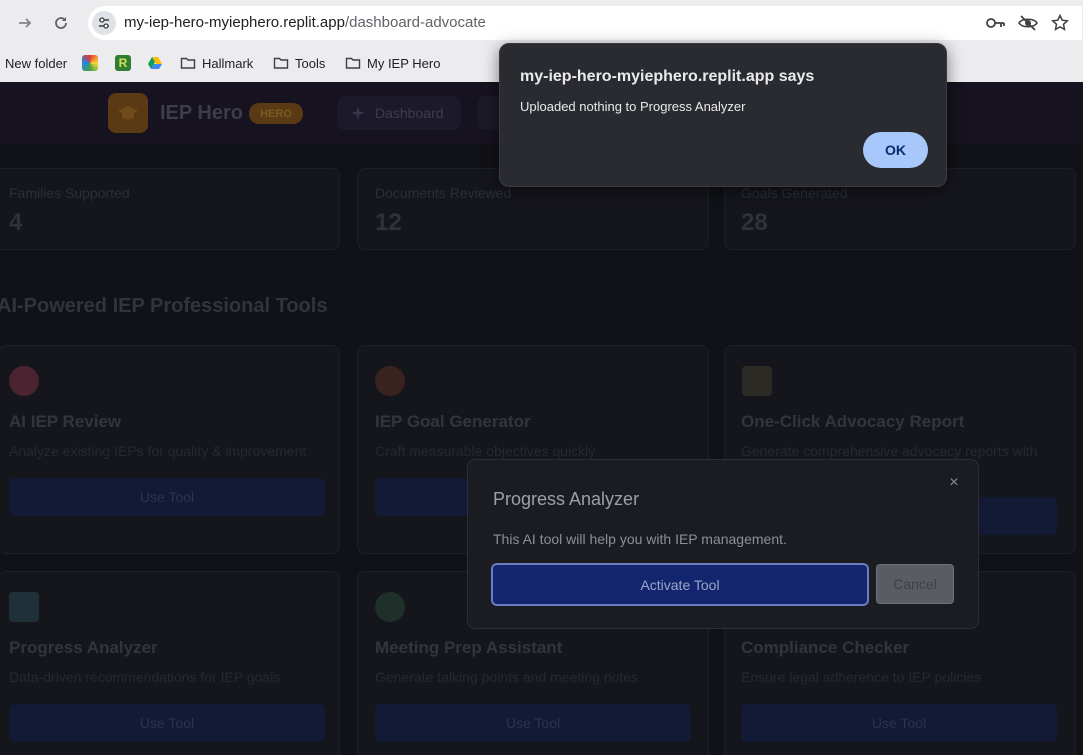 This screenshot has height=755, width=1083. I want to click on bookmark-label: New folder, so click(36, 63).